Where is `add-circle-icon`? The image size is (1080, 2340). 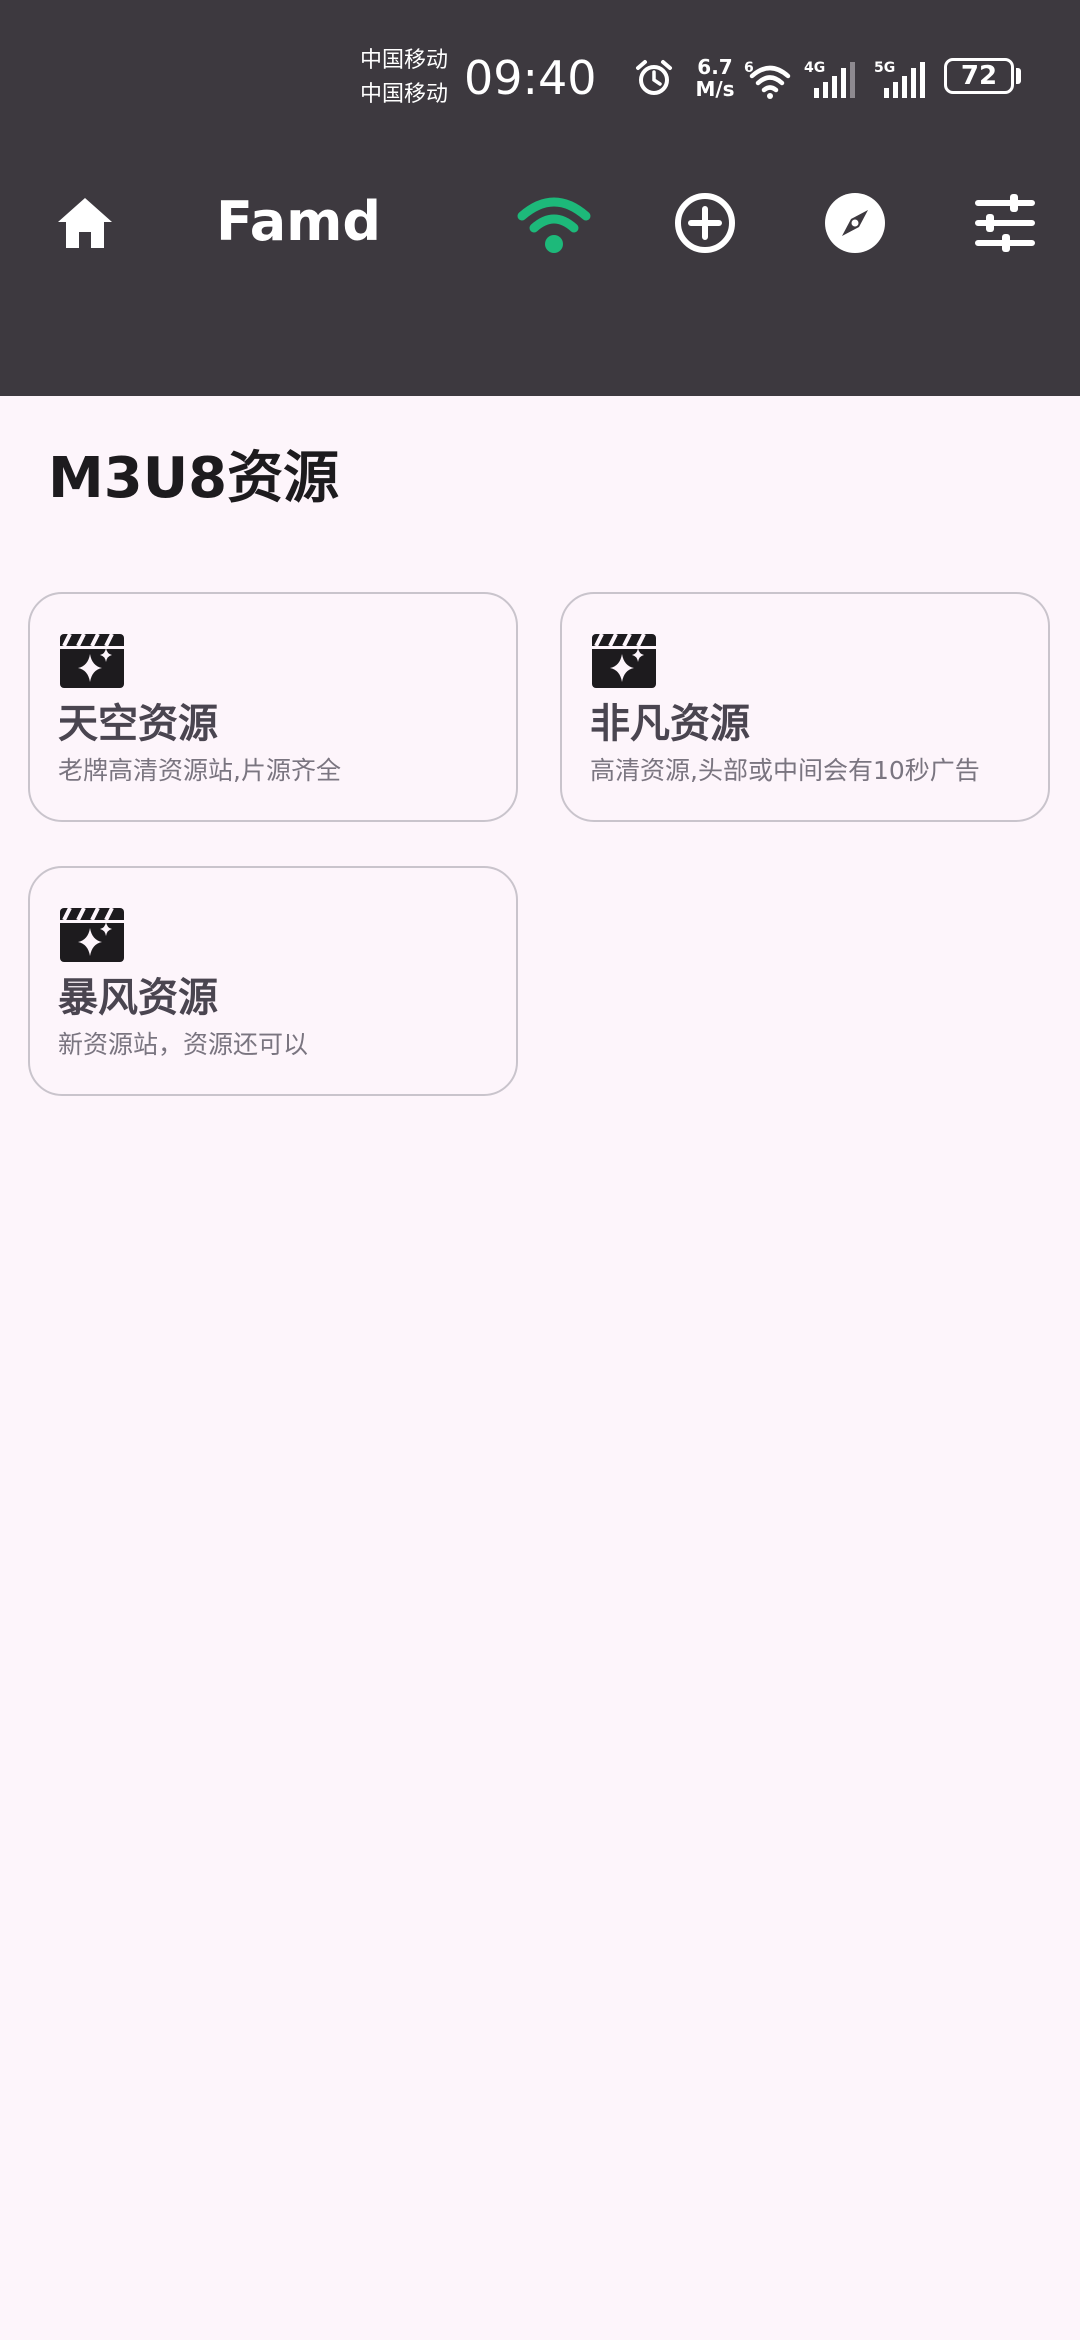 add-circle-icon is located at coordinates (705, 223).